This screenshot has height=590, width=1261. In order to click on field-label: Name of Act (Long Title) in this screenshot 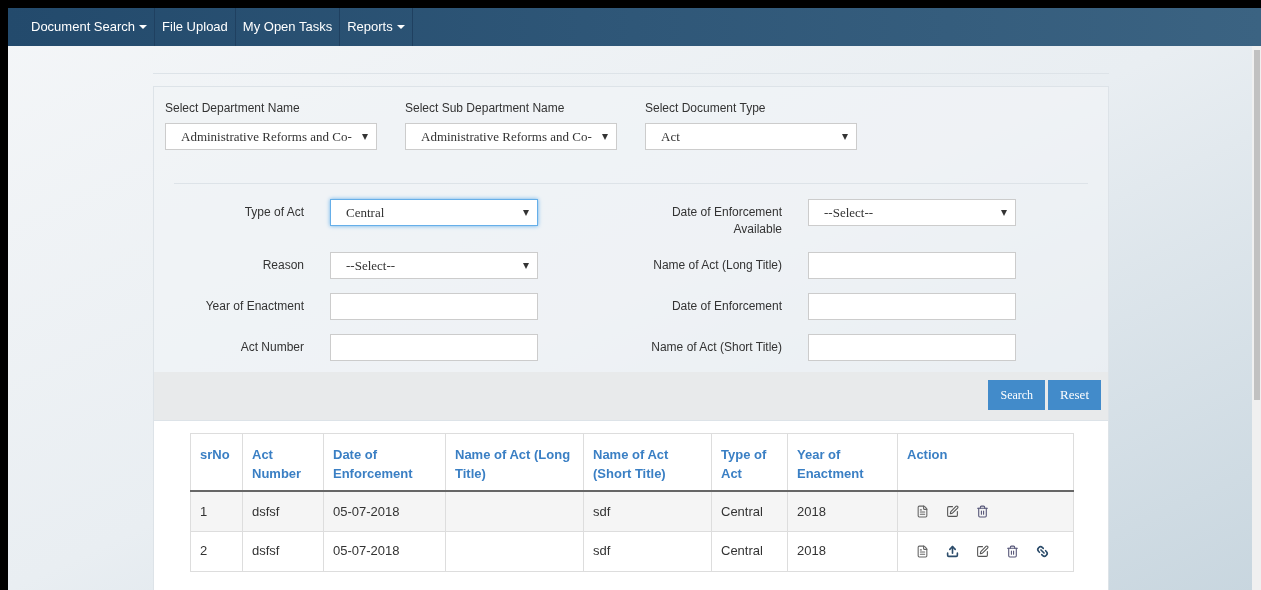, I will do `click(717, 265)`.